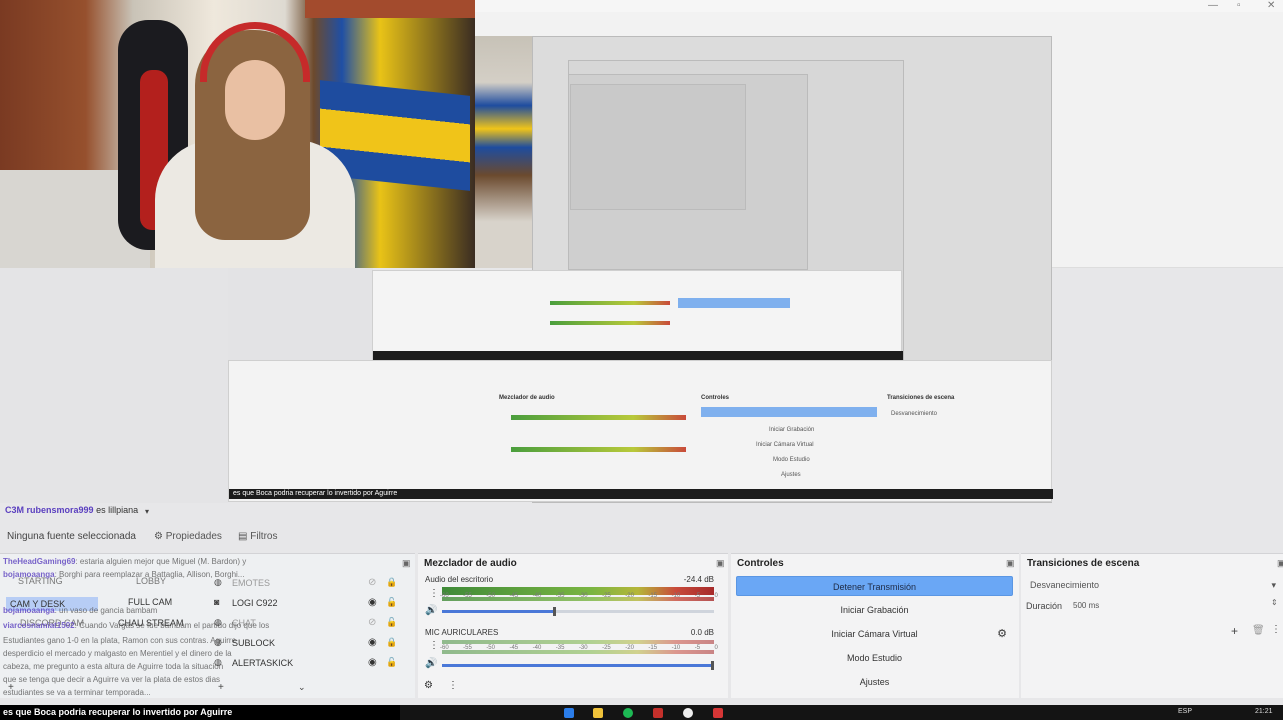  I want to click on duration-input: 500 ms, so click(1086, 605).